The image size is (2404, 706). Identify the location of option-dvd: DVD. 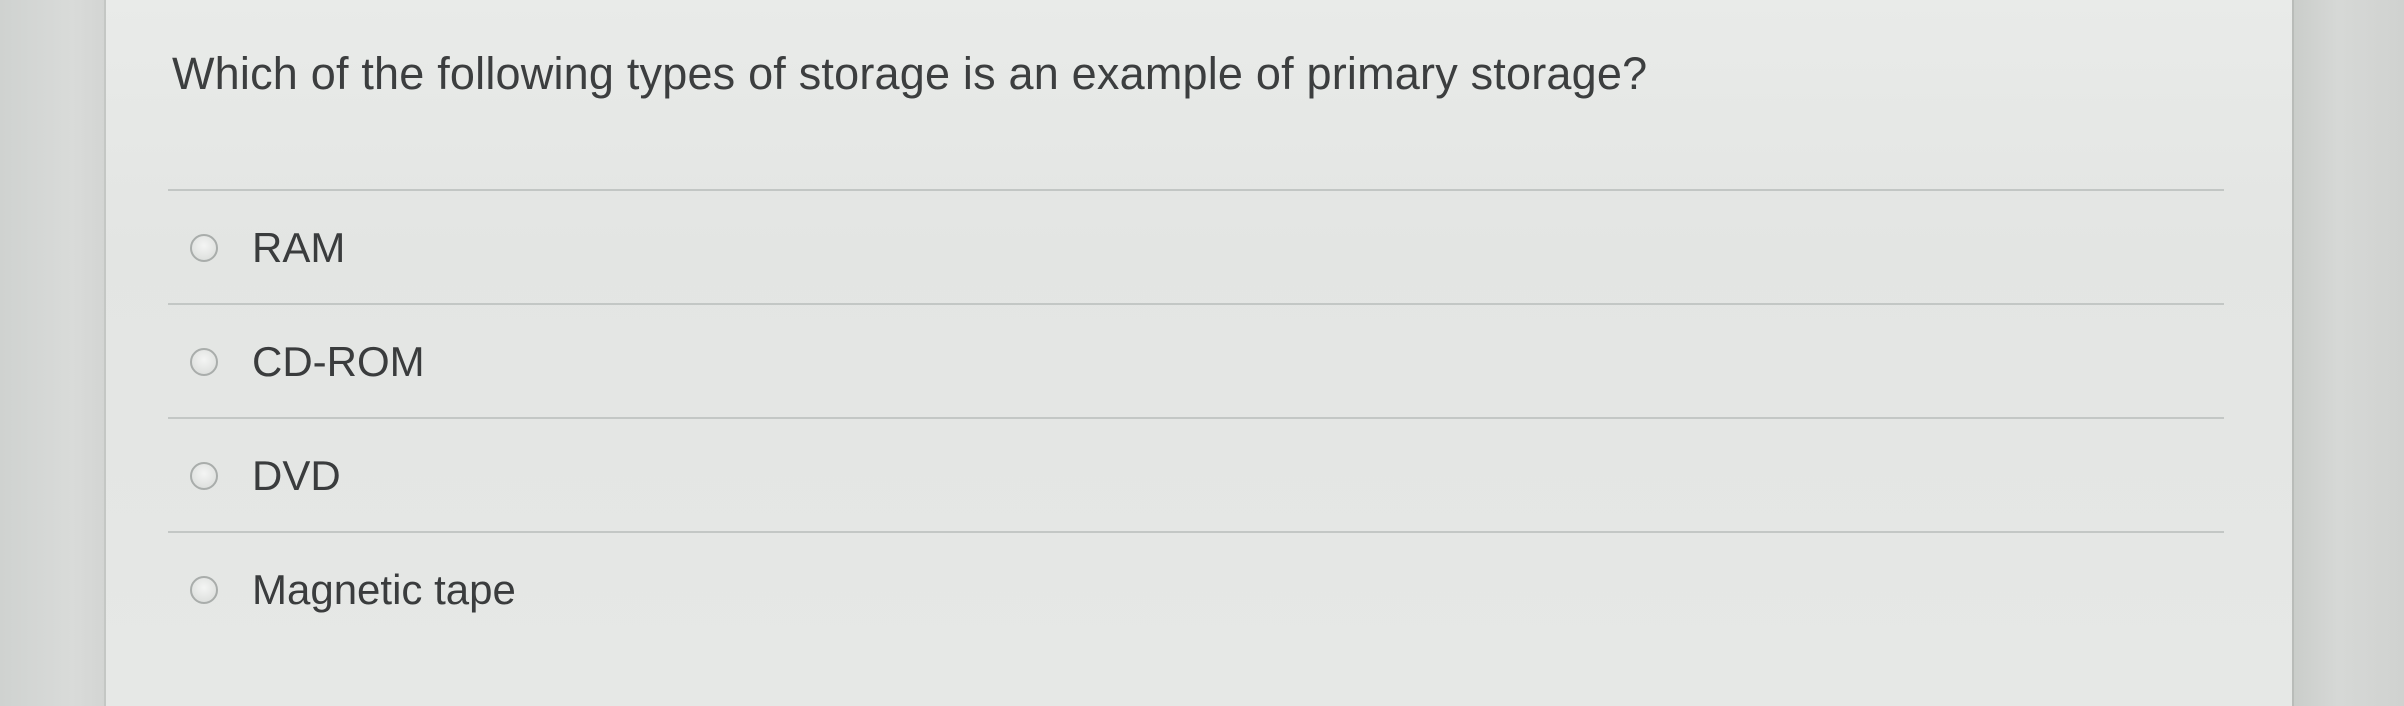
(1196, 476).